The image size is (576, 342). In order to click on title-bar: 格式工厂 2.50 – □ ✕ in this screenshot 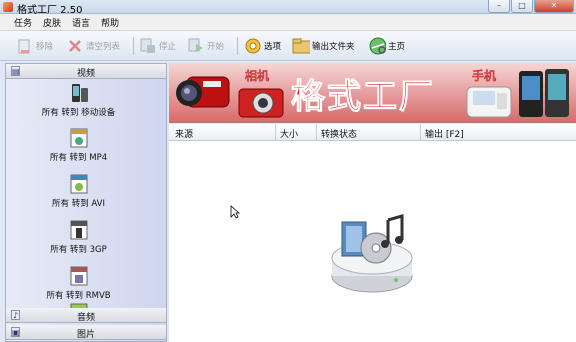, I will do `click(288, 8)`.